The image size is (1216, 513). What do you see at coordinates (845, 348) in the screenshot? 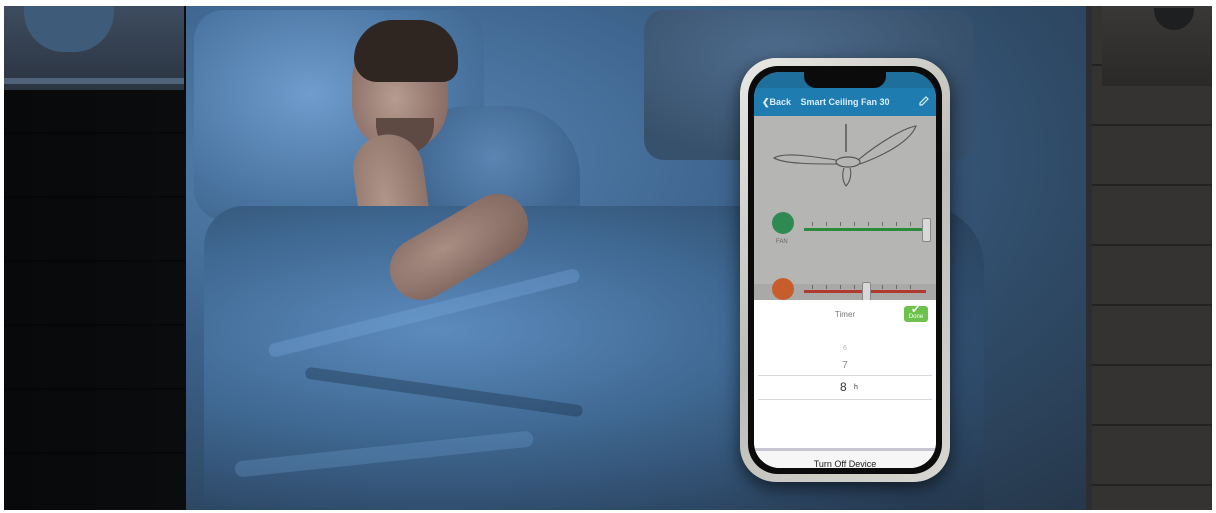
I see `picker-option: 6` at bounding box center [845, 348].